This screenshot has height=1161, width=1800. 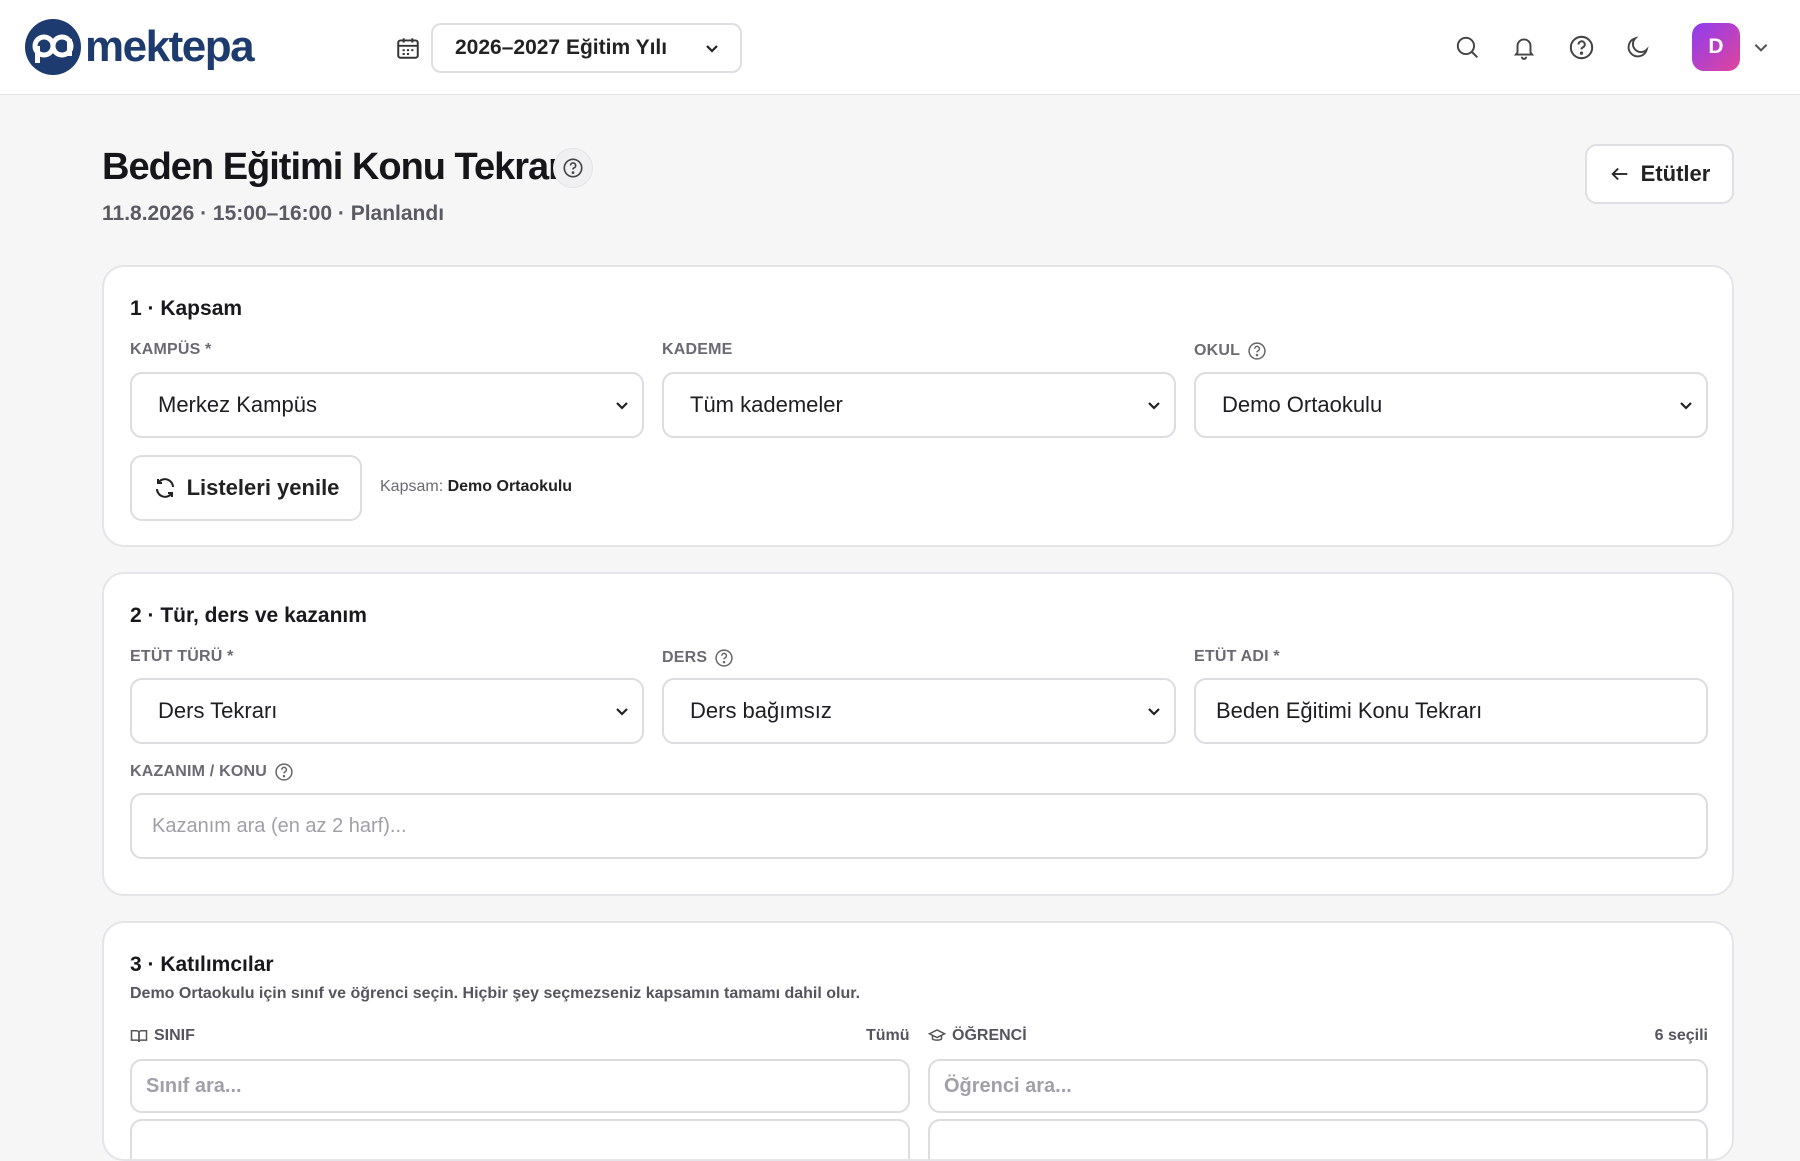 What do you see at coordinates (919, 711) in the screenshot?
I see `lesson-select: Ders bağımsız` at bounding box center [919, 711].